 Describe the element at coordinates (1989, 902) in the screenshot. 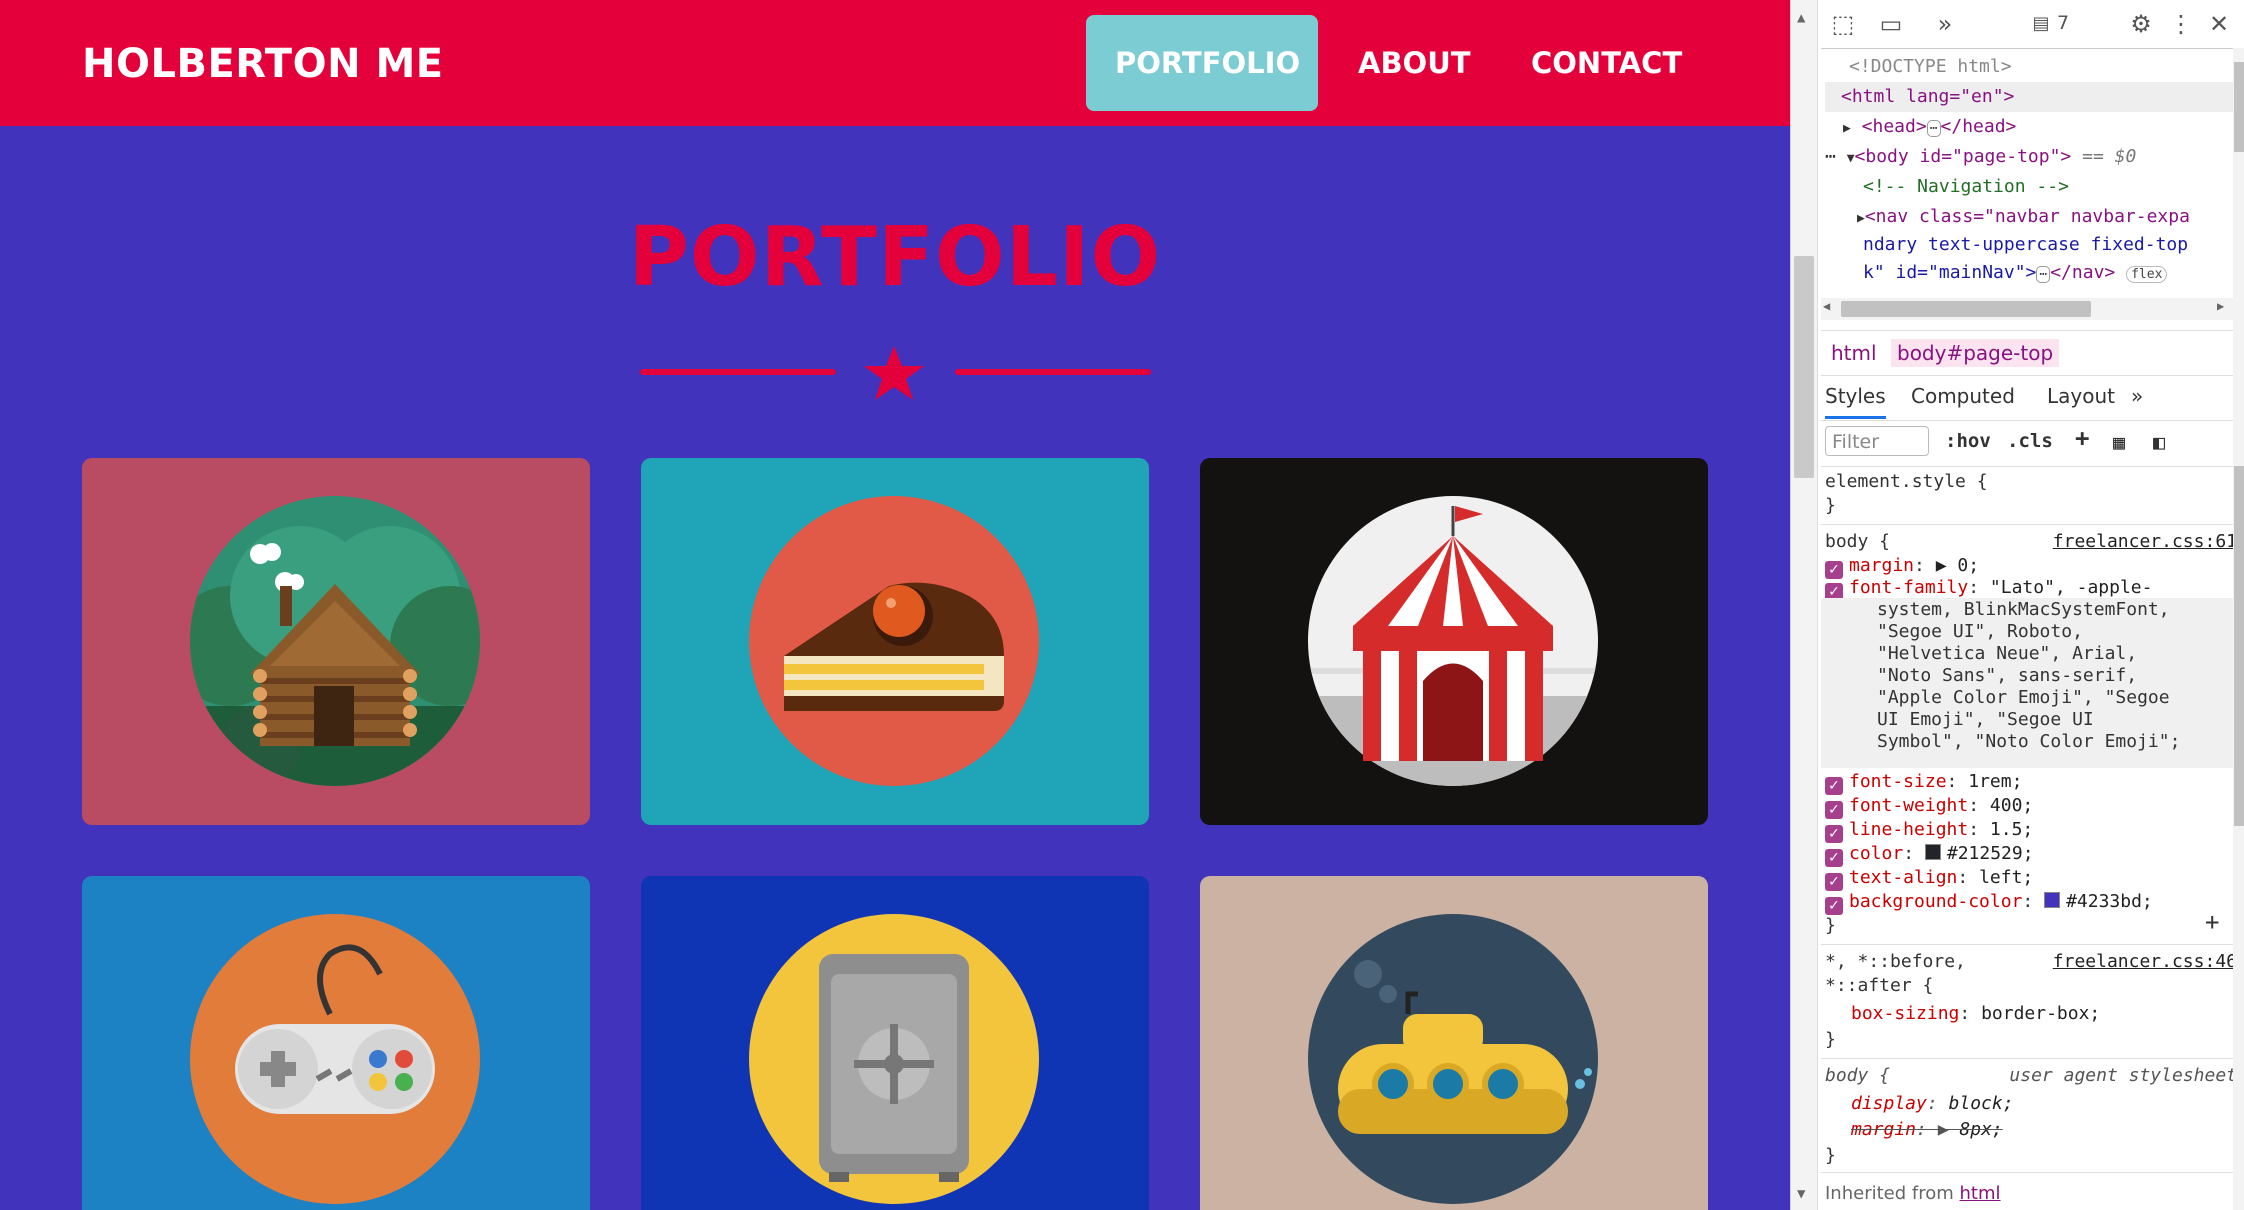

I see `prop-background-color: ✓ background-color: #4233bd;` at that location.